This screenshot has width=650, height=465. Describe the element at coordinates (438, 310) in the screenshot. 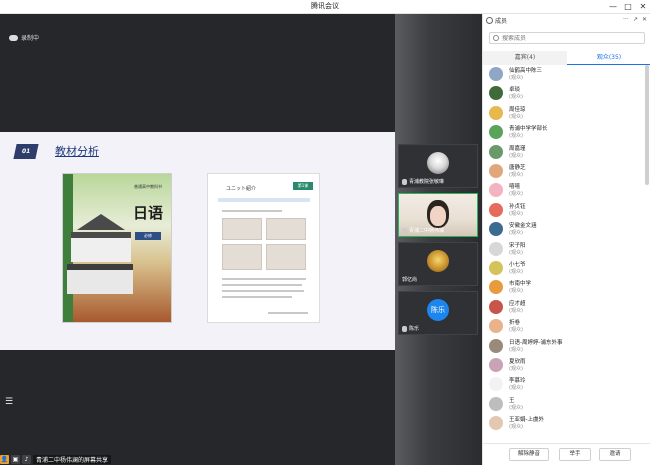

I see `avatar: 陈乐` at that location.